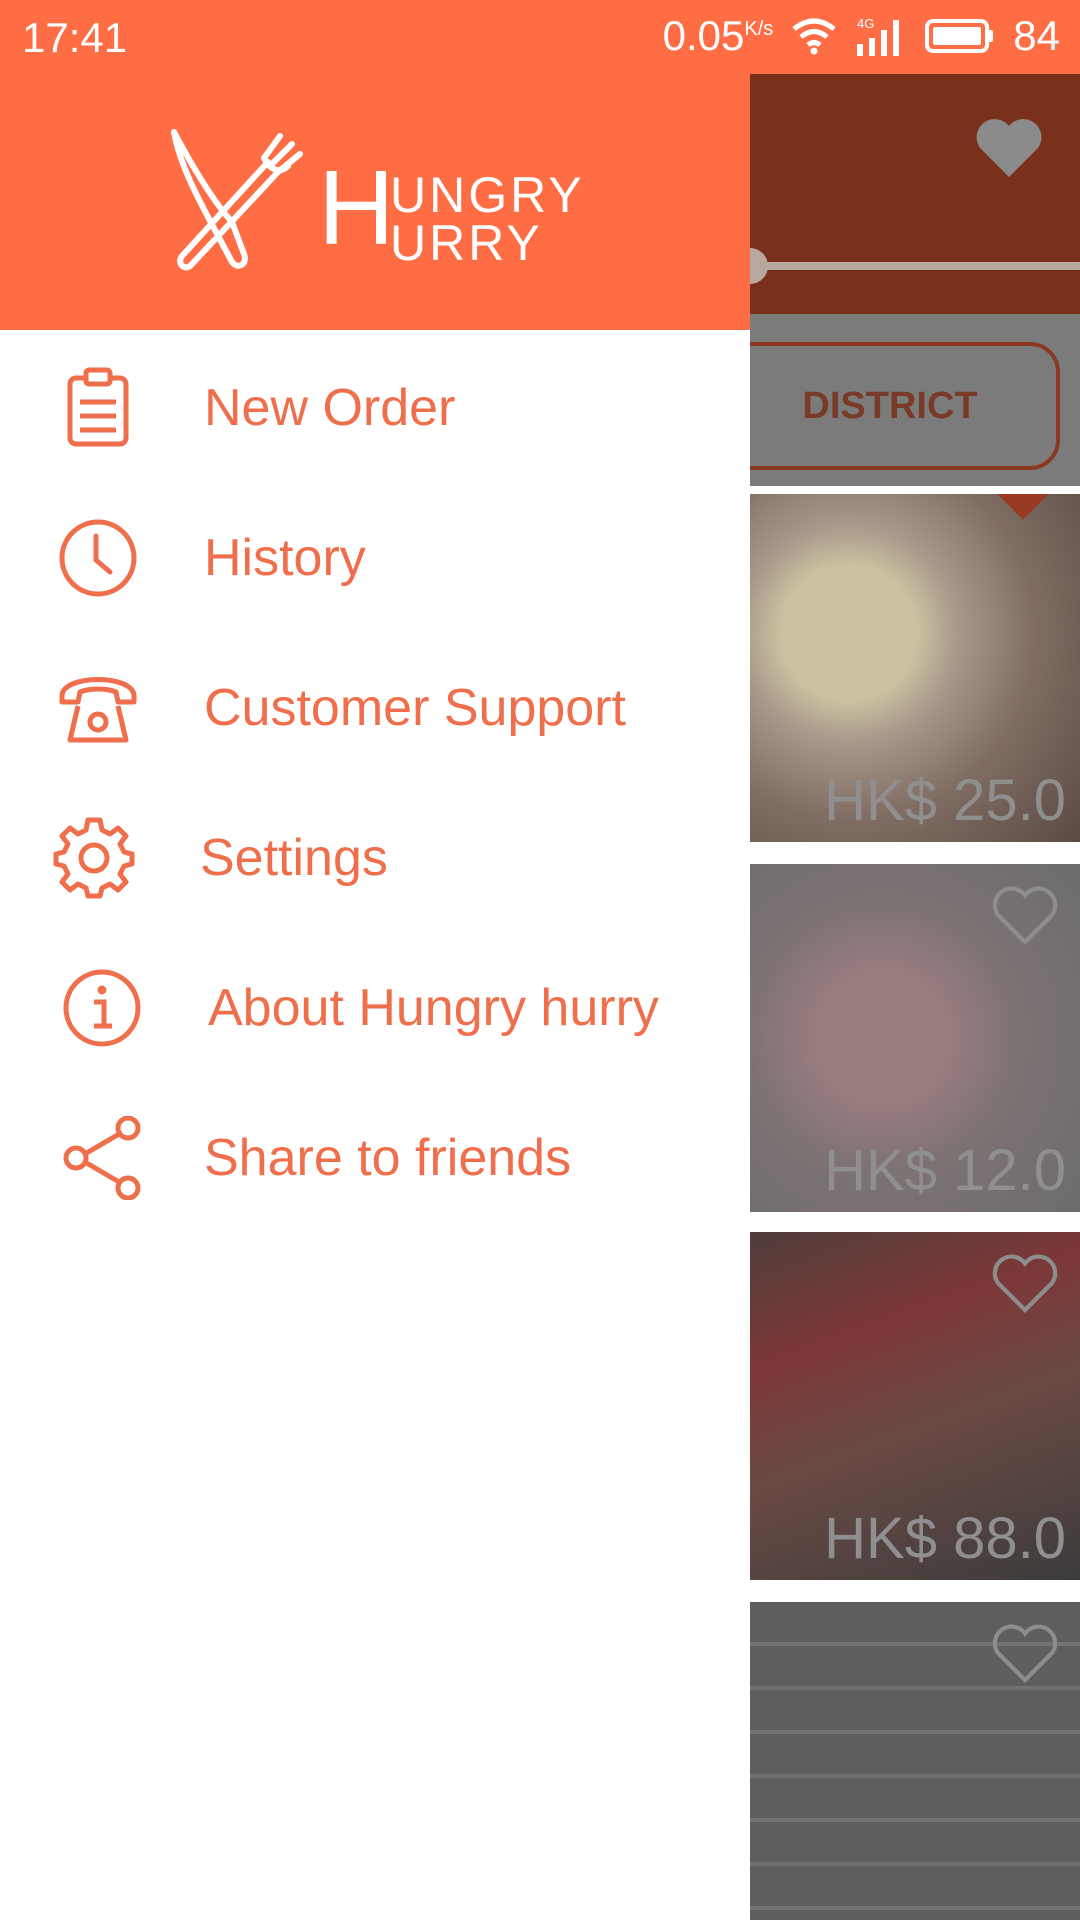  I want to click on network-speed-unit: K/s, so click(759, 29).